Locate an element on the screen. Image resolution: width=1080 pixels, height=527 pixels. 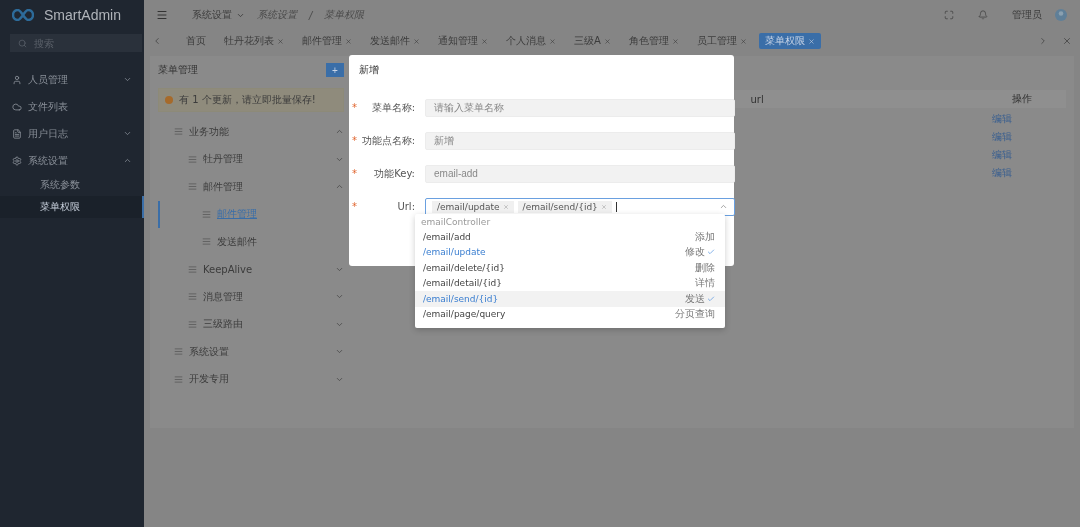
tree-item-label: 发送邮件 is located at coordinates (237, 241).